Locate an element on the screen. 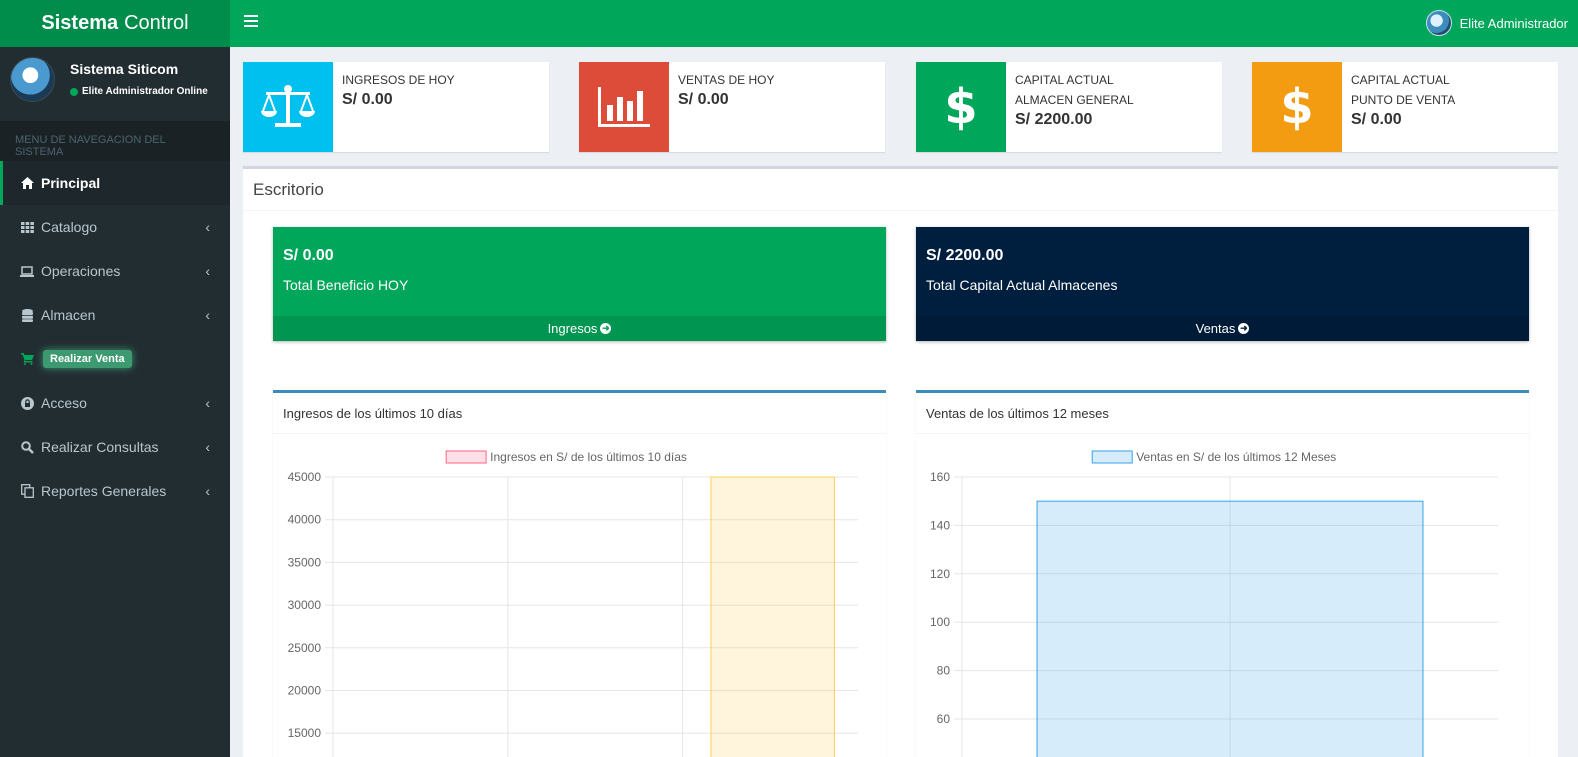 The width and height of the screenshot is (1578, 757). user-avatar is located at coordinates (32, 79).